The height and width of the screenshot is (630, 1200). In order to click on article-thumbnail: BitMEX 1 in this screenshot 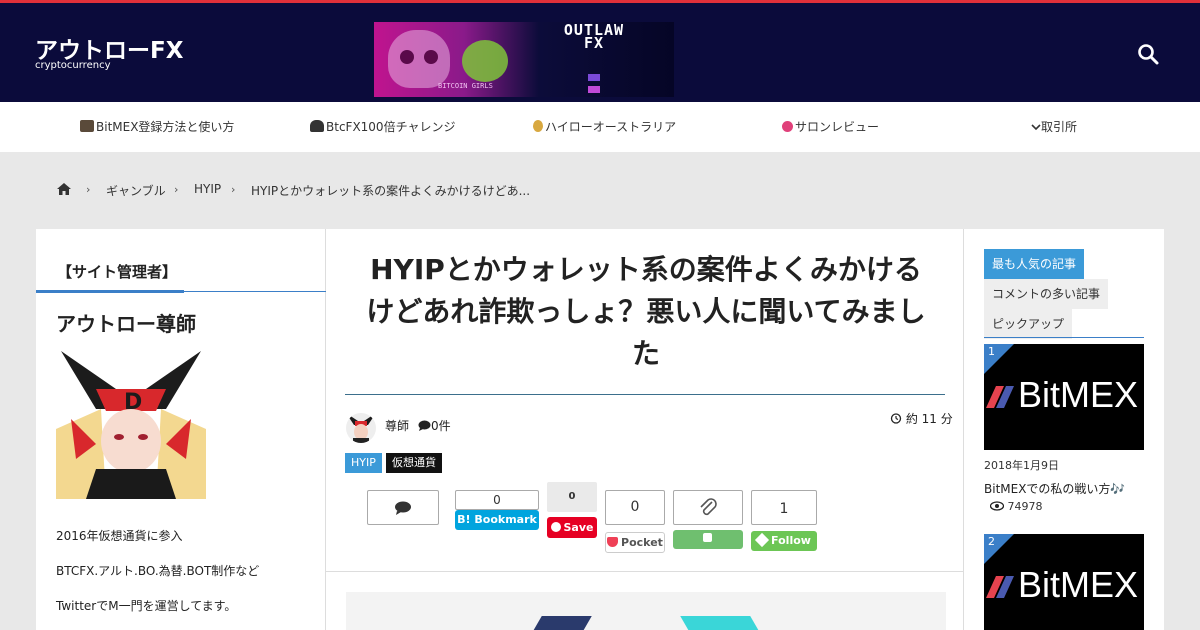, I will do `click(1064, 397)`.